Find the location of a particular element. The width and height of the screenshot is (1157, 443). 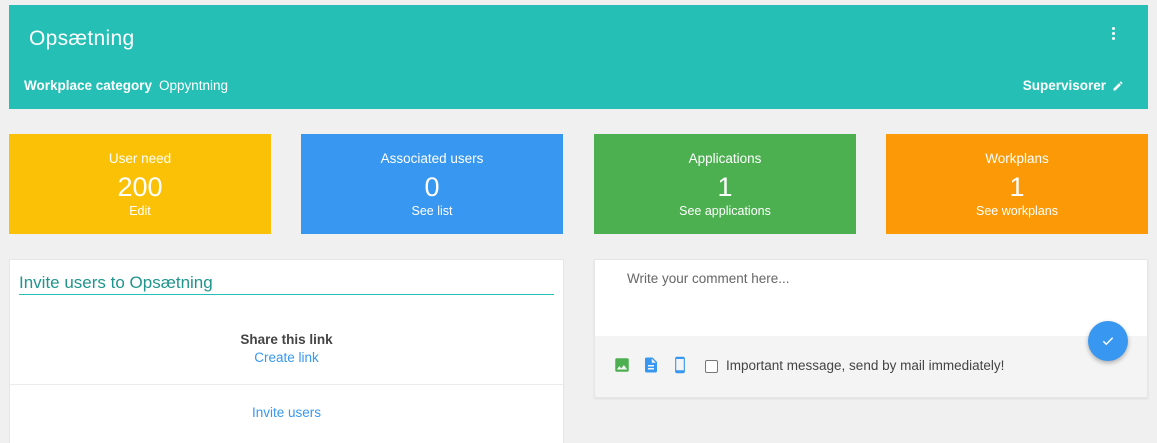

card-workplans: Workplans 1 See workplans is located at coordinates (1017, 184).